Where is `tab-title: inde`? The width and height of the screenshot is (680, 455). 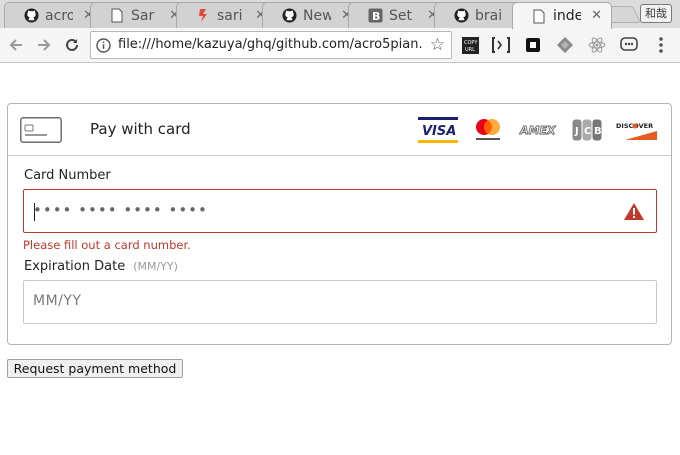
tab-title: inde is located at coordinates (567, 16).